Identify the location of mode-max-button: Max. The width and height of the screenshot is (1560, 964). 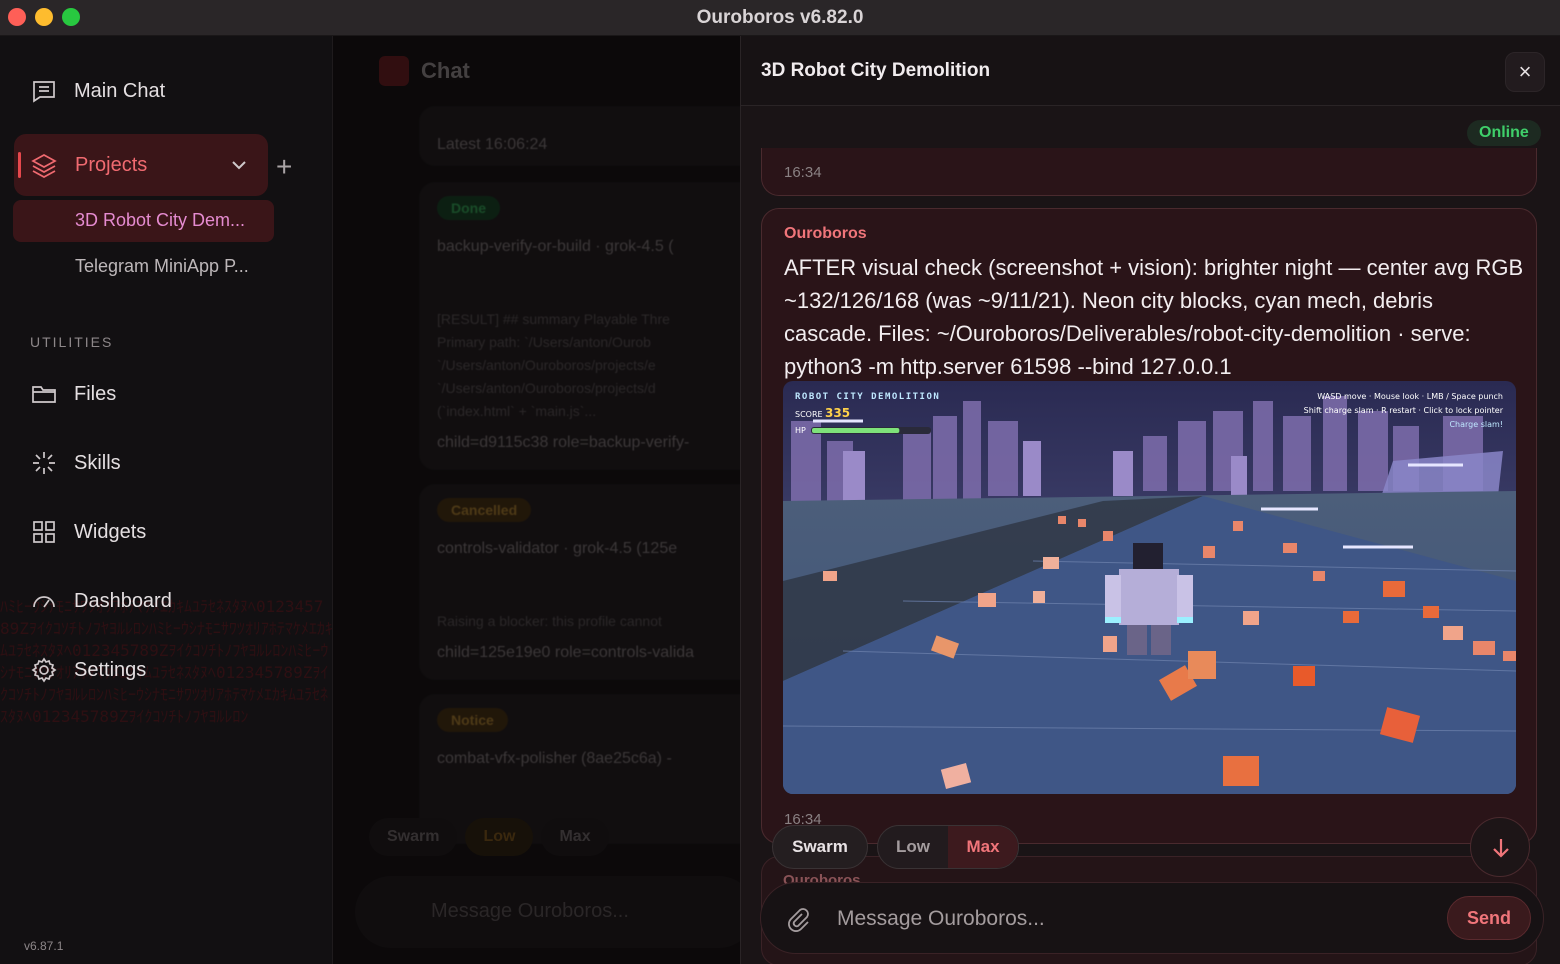
(983, 847).